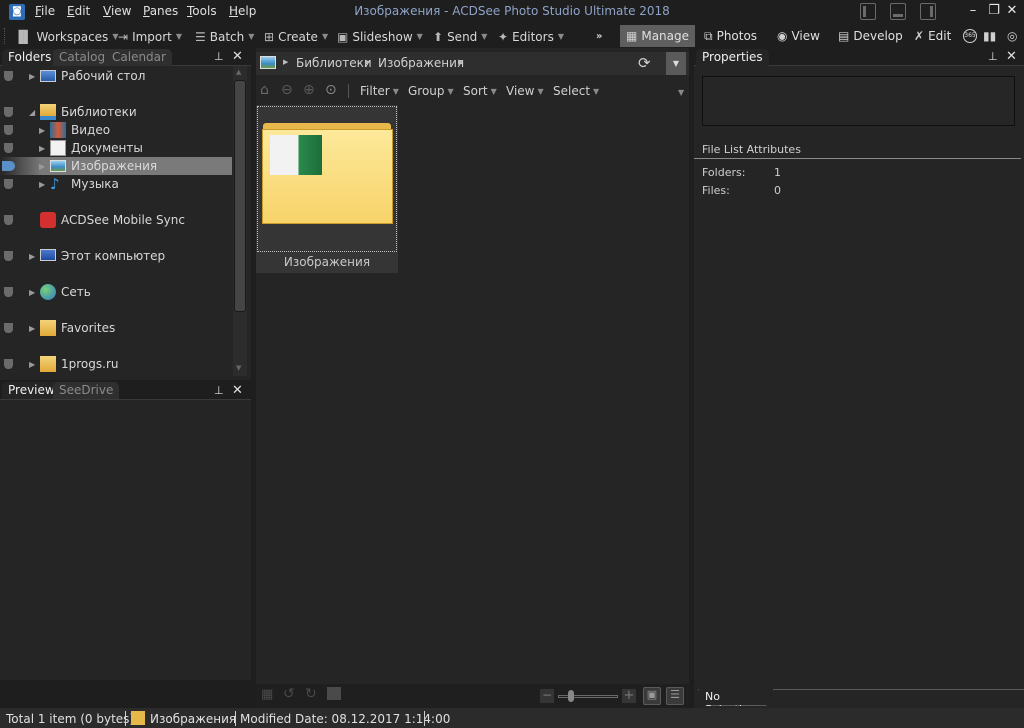 Image resolution: width=1024 pixels, height=728 pixels. What do you see at coordinates (736, 697) in the screenshot?
I see `tab-no-selection: No Selection` at bounding box center [736, 697].